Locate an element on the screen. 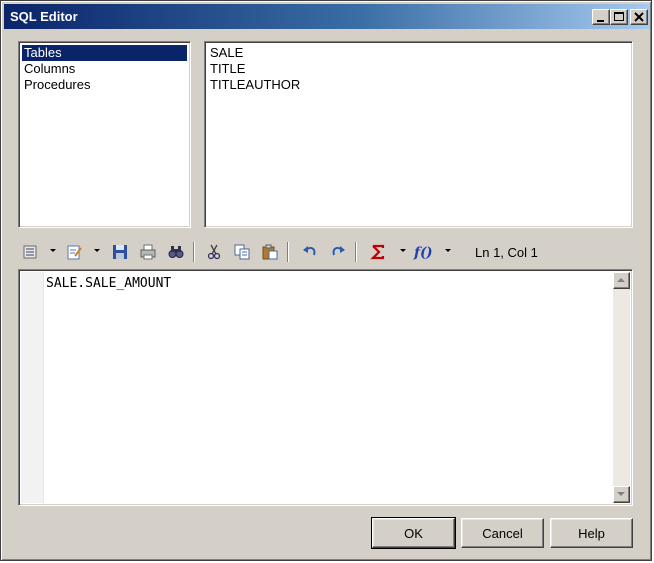 The image size is (654, 563). sum-dropdown-icon is located at coordinates (403, 251).